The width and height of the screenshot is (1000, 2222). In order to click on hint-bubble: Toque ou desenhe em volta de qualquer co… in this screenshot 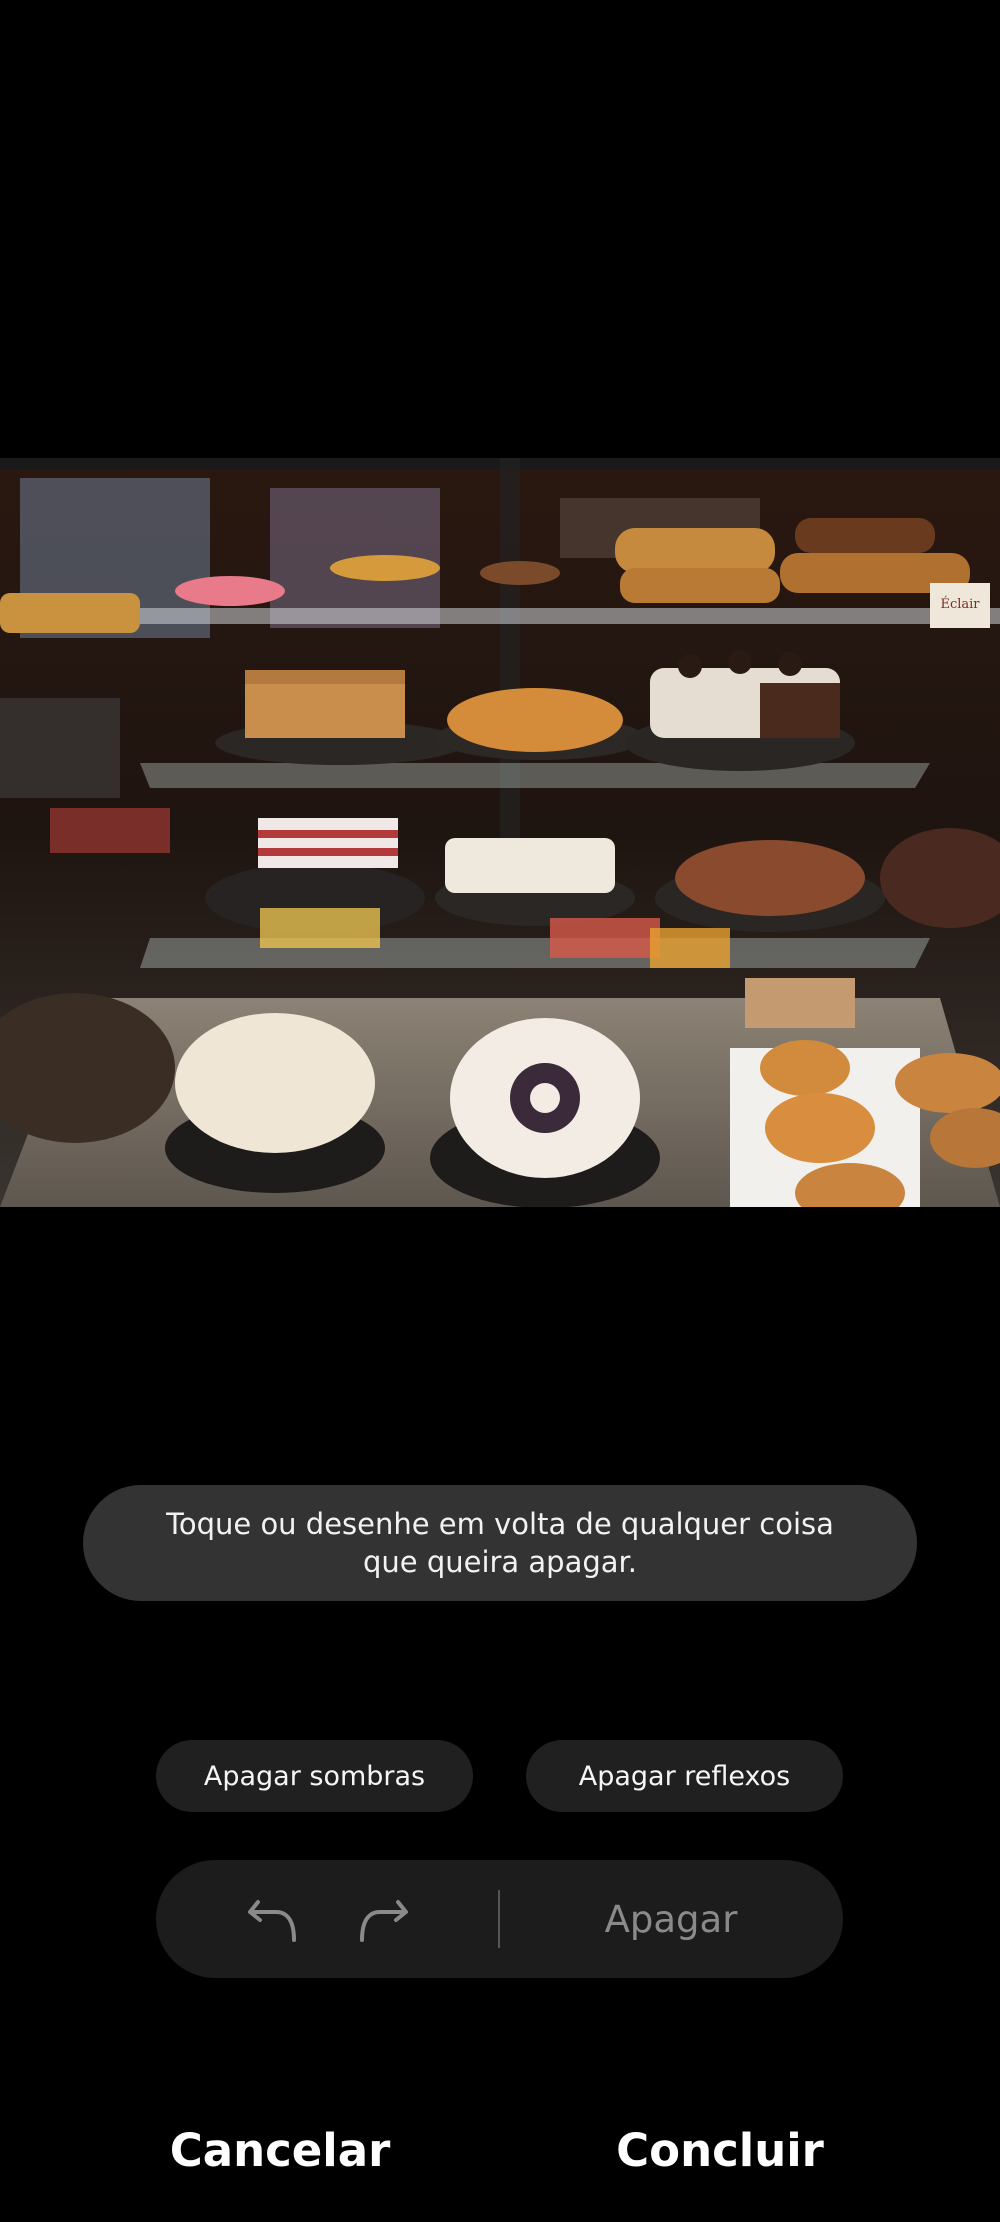, I will do `click(500, 1543)`.